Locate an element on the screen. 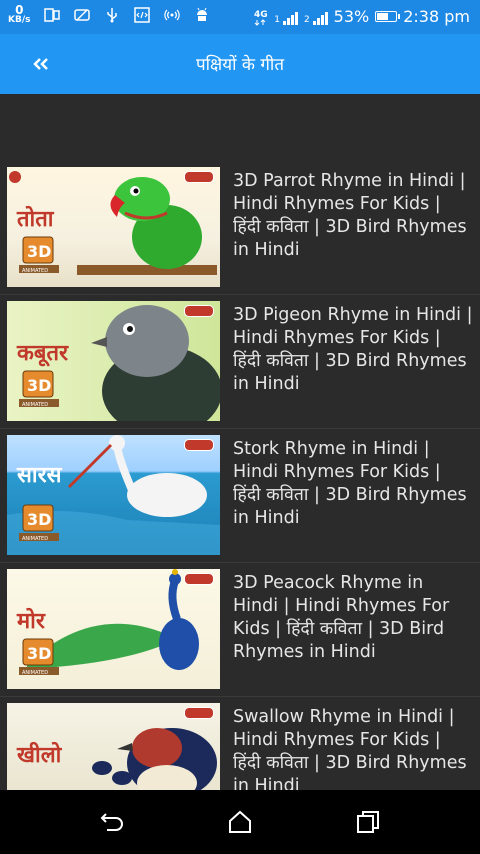  no-sim-icon is located at coordinates (82, 14).